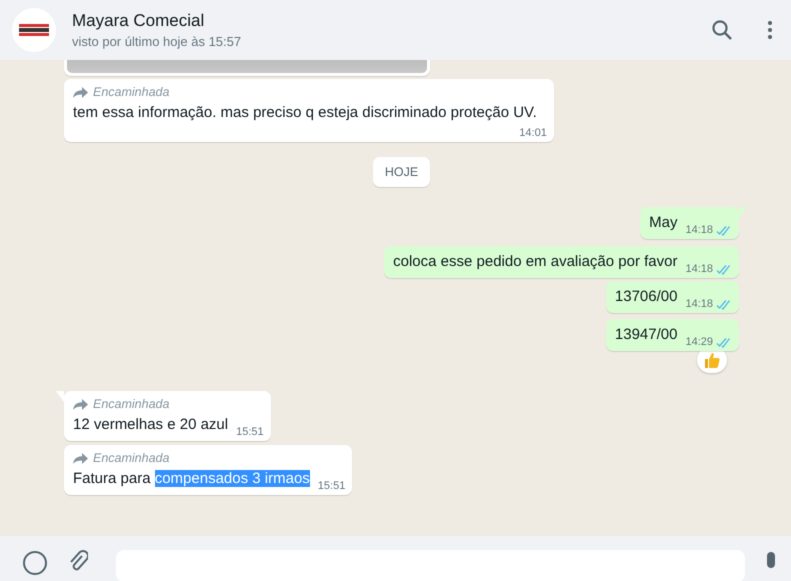  I want to click on message-text: 13706/00, so click(646, 297).